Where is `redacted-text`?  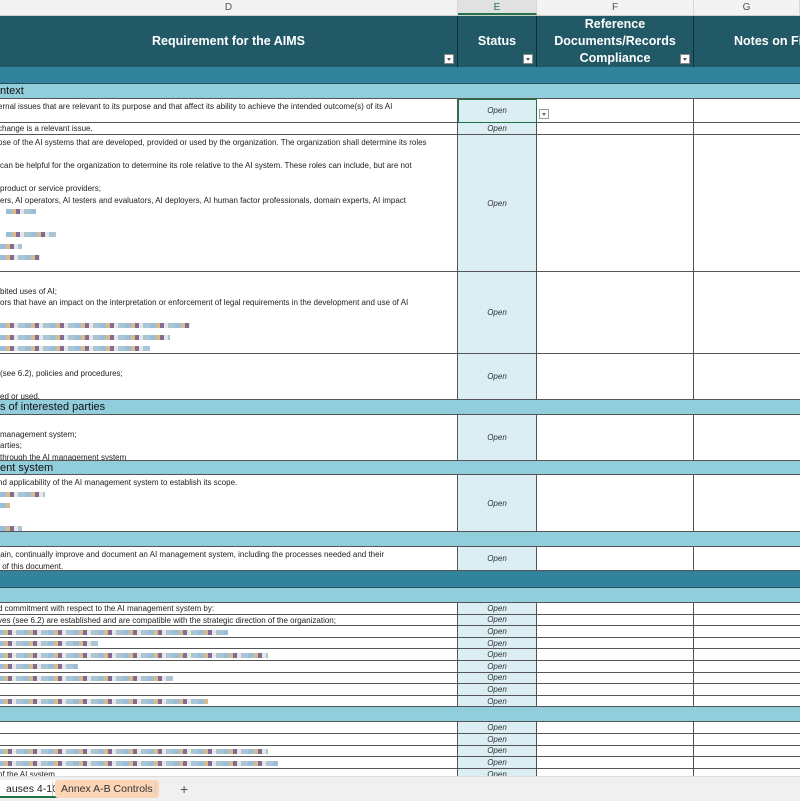 redacted-text is located at coordinates (20, 258).